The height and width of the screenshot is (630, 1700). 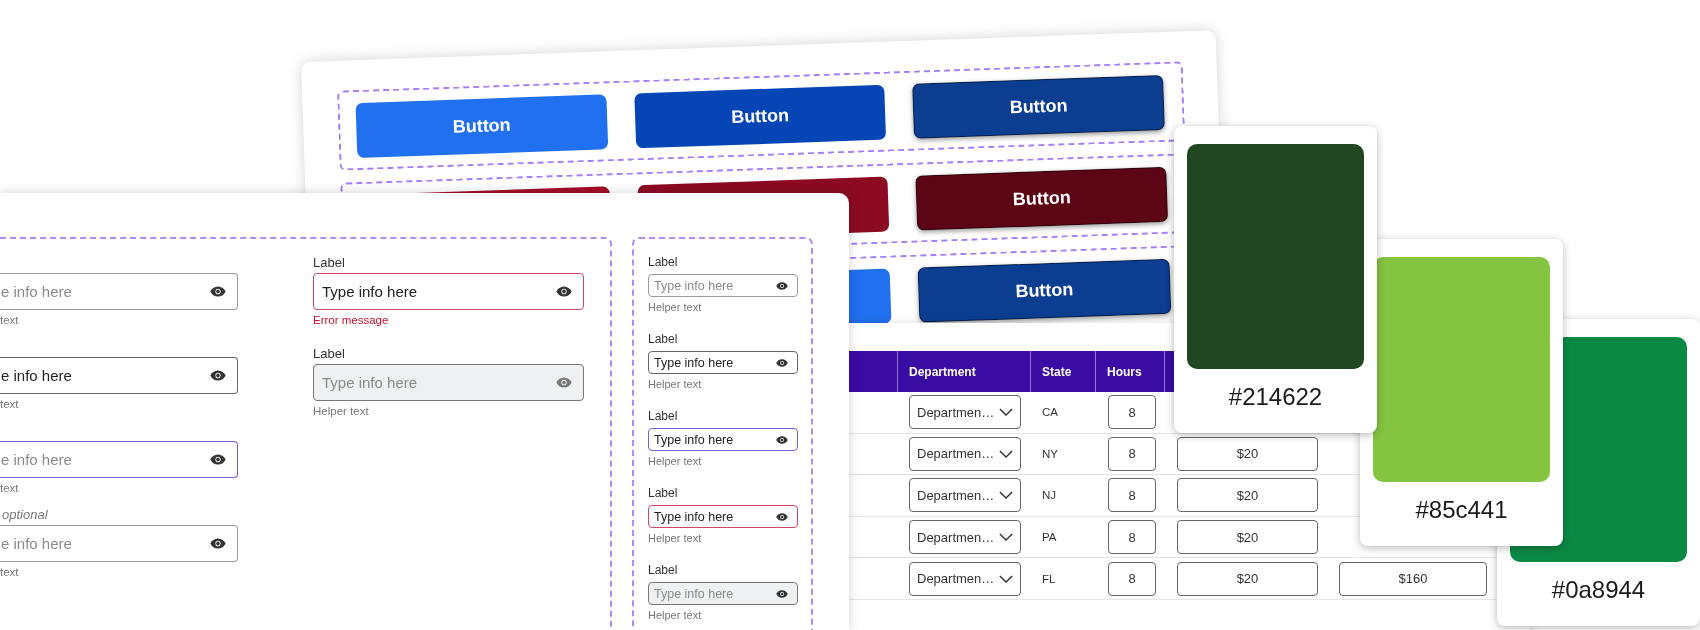 I want to click on color-hex-label: #85c441, so click(x=1461, y=510).